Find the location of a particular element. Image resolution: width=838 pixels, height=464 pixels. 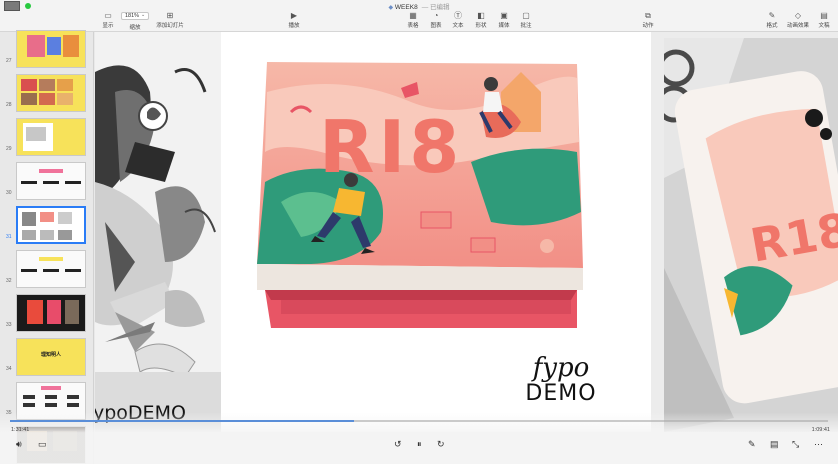

current-time: 1:31:41 is located at coordinates (20, 430).